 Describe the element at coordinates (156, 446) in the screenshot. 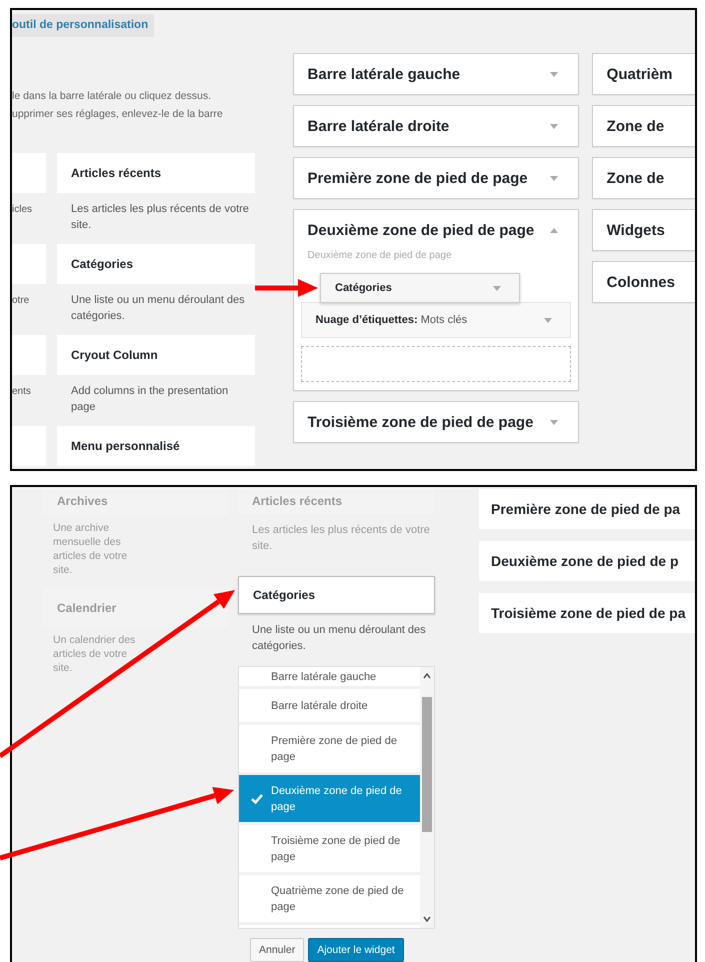

I see `widget-card: Menu personnalisé` at that location.